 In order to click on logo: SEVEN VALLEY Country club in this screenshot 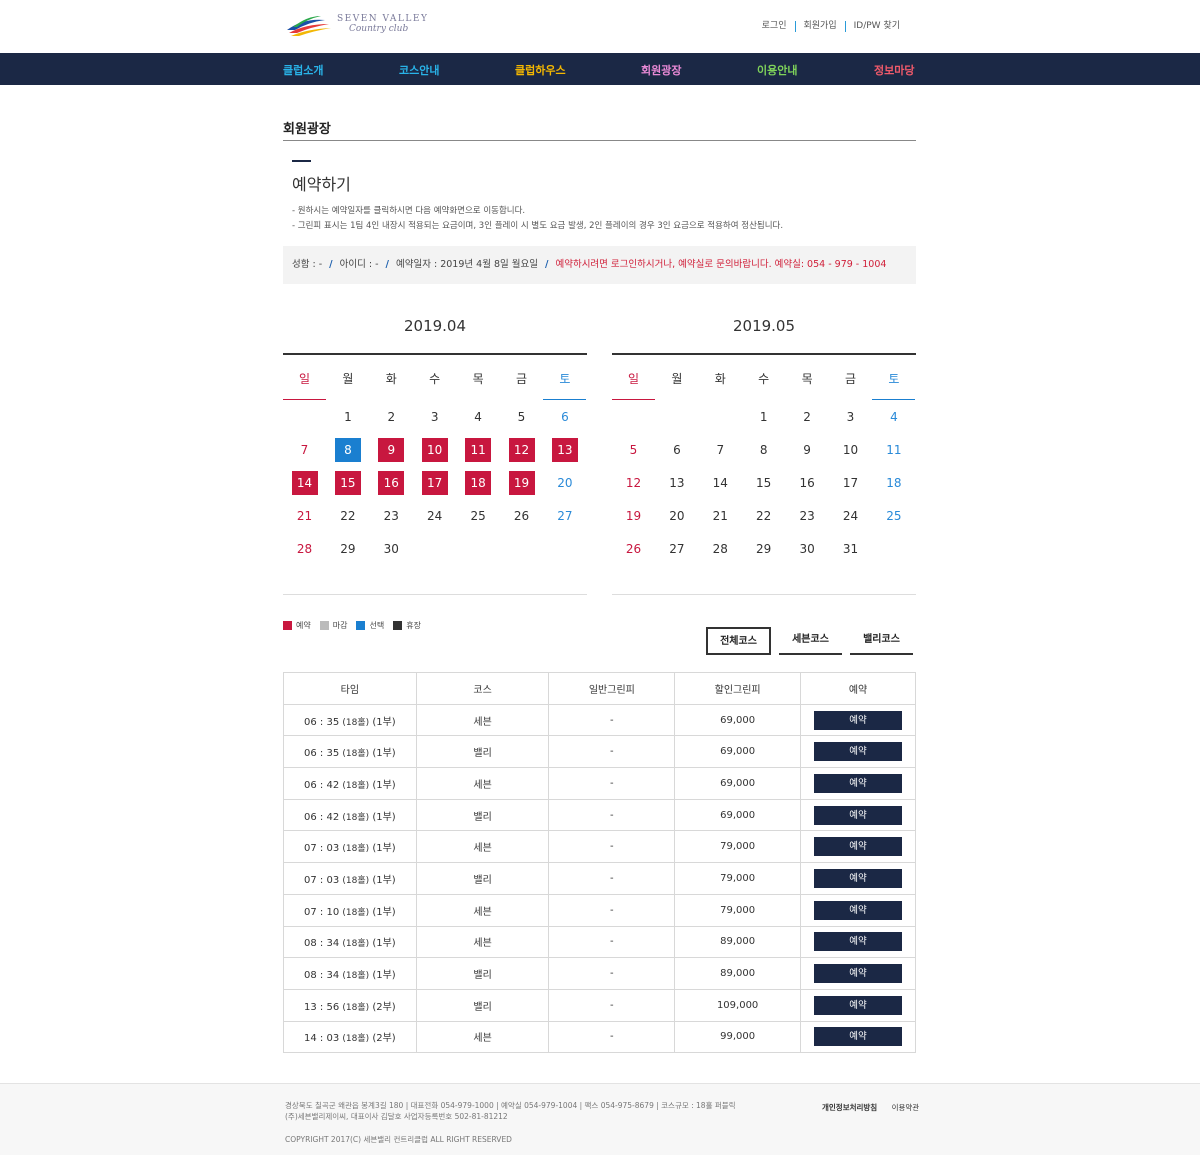, I will do `click(356, 27)`.